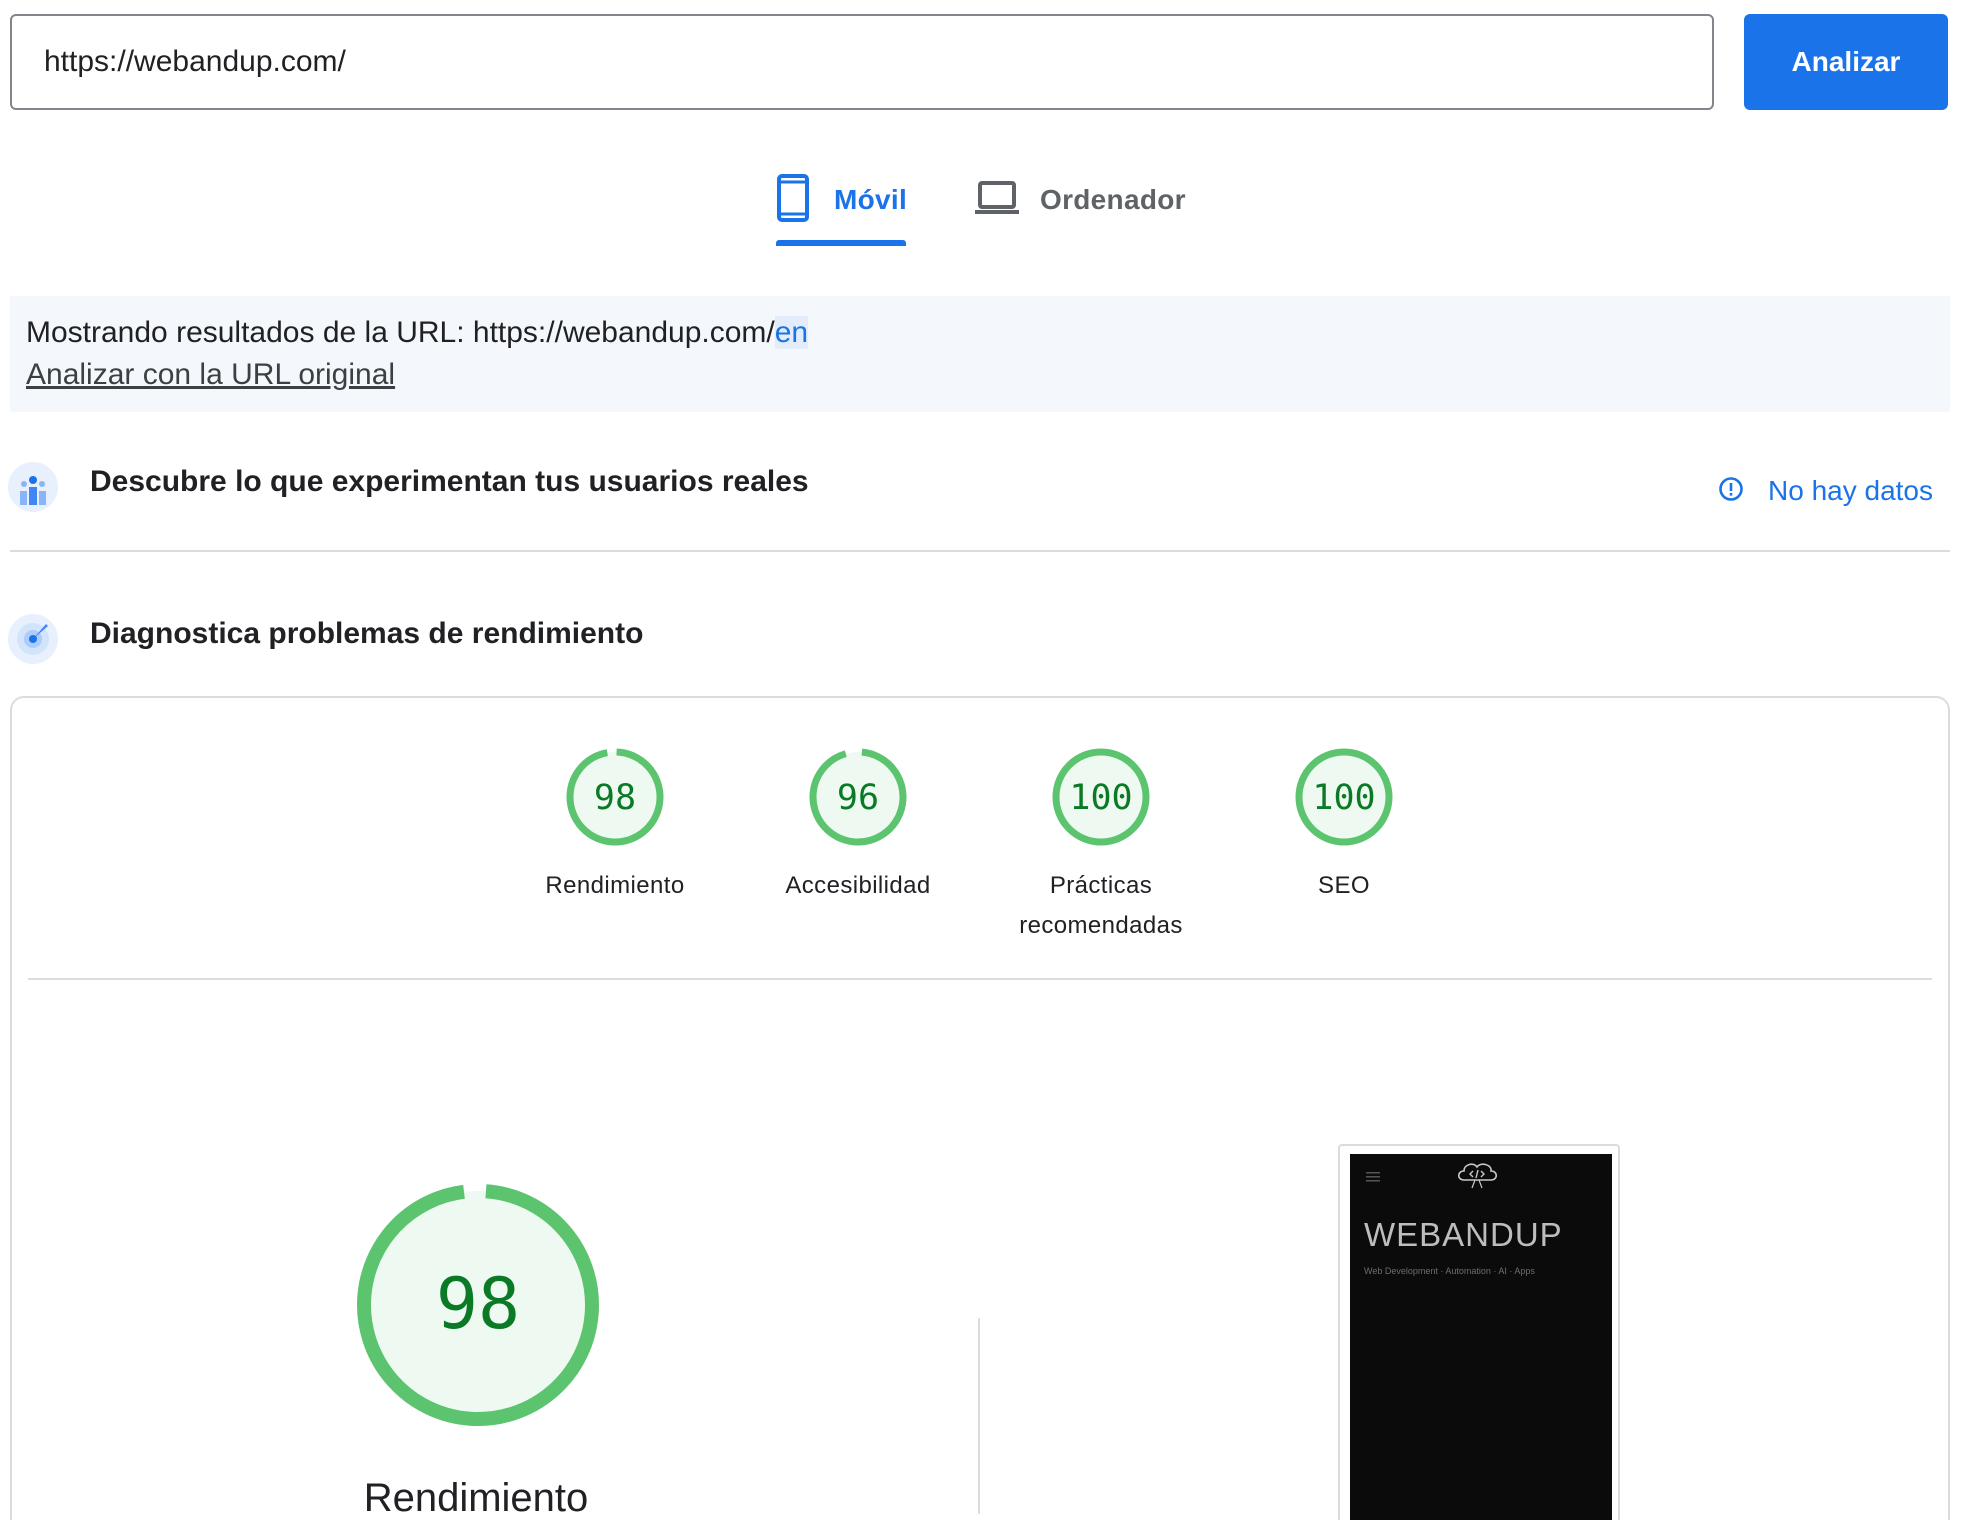  I want to click on score-label-performance: Rendimiento, so click(615, 885).